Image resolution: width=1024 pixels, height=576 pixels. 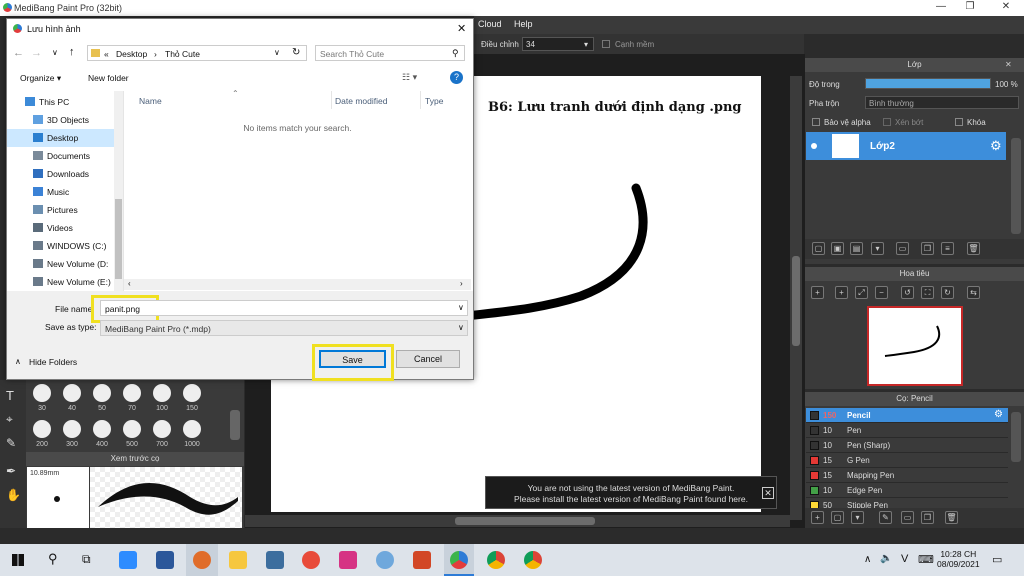 What do you see at coordinates (816, 122) in the screenshot?
I see `protect-alpha-checkbox` at bounding box center [816, 122].